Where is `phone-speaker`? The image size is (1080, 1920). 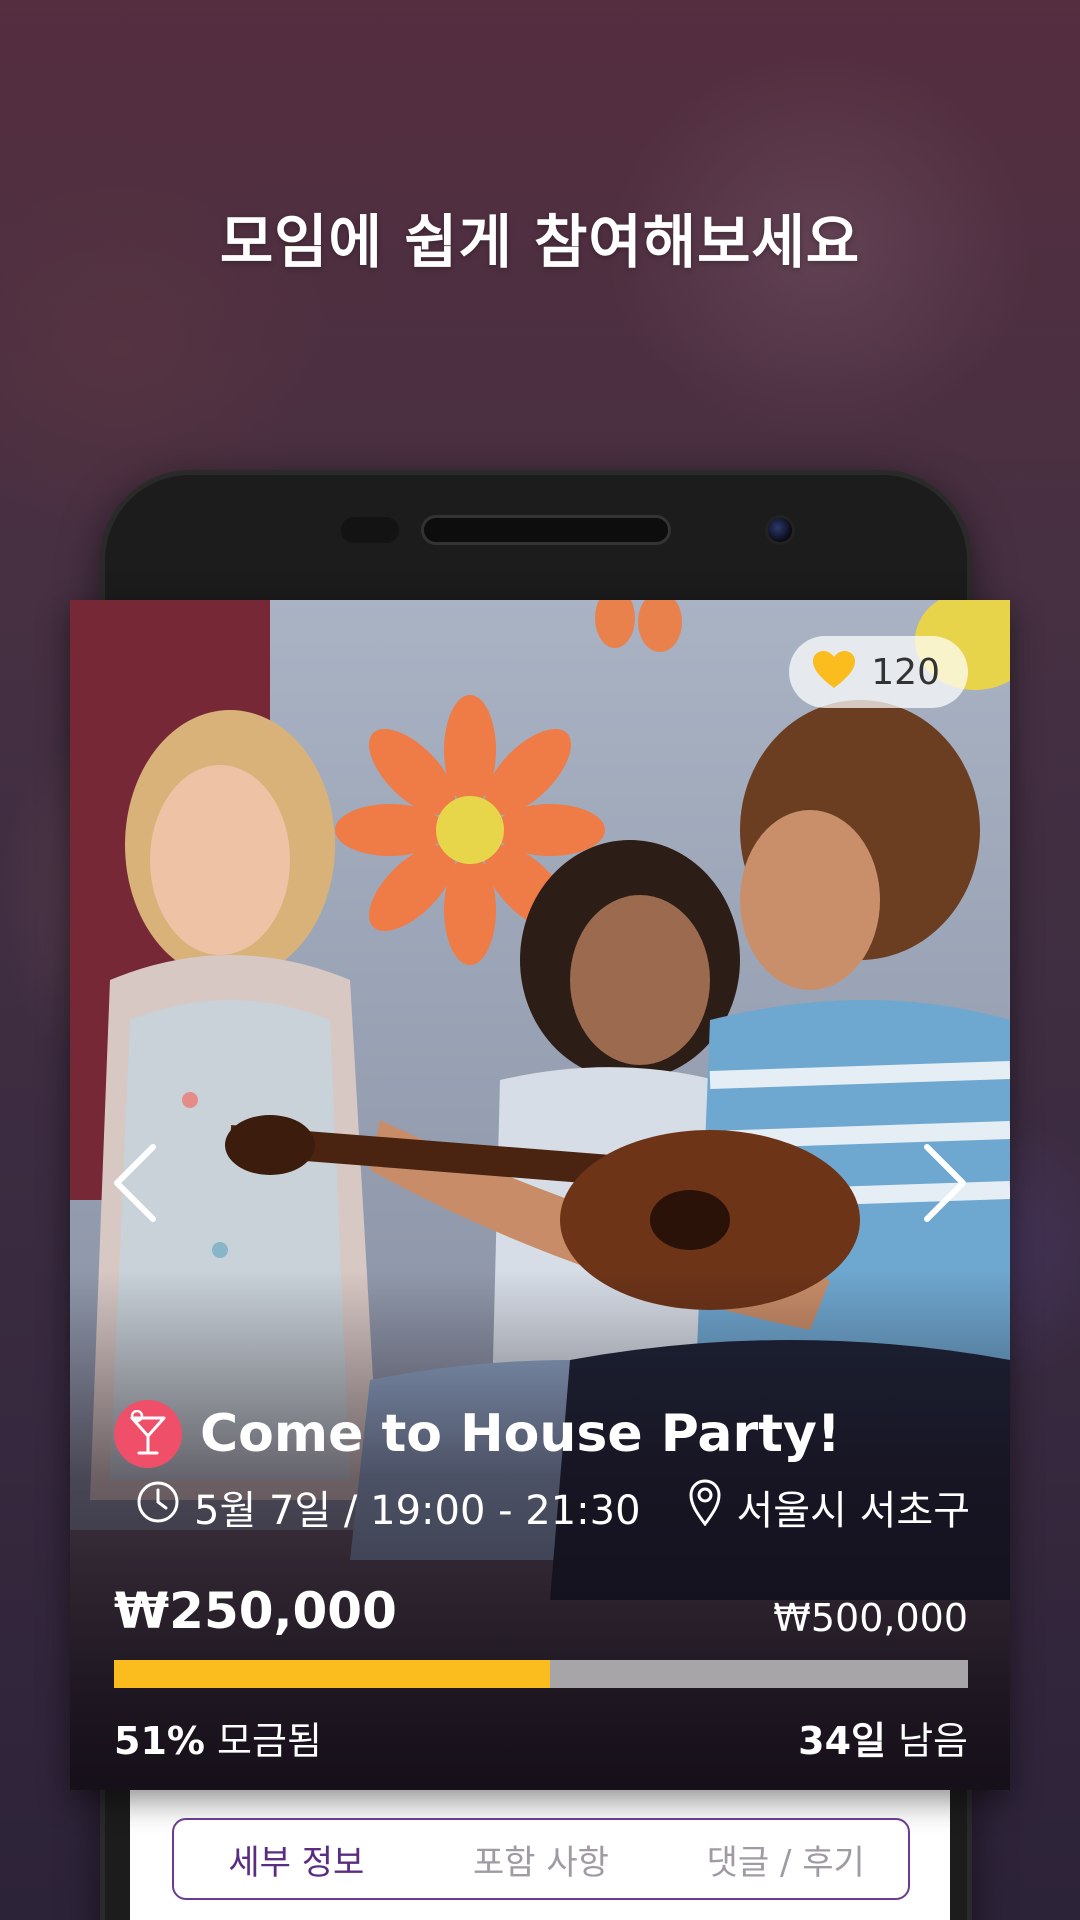 phone-speaker is located at coordinates (546, 530).